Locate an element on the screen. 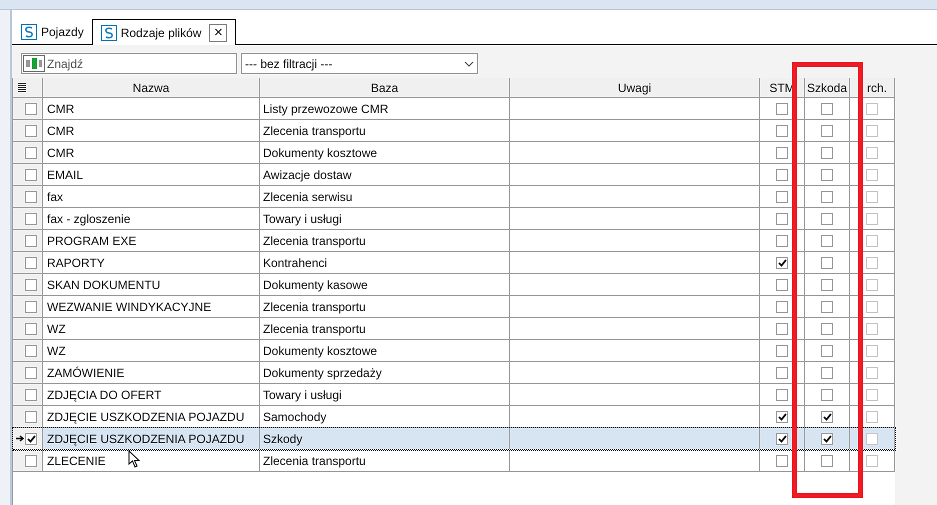 This screenshot has height=505, width=937. column-header: rch. is located at coordinates (872, 87).